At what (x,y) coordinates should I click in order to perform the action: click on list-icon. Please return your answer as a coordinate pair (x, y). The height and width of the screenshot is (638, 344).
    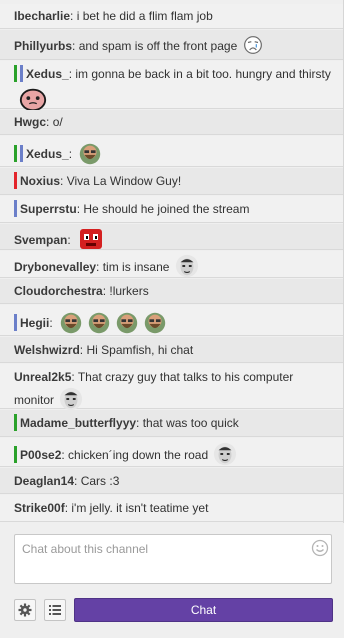
    Looking at the image, I should click on (55, 610).